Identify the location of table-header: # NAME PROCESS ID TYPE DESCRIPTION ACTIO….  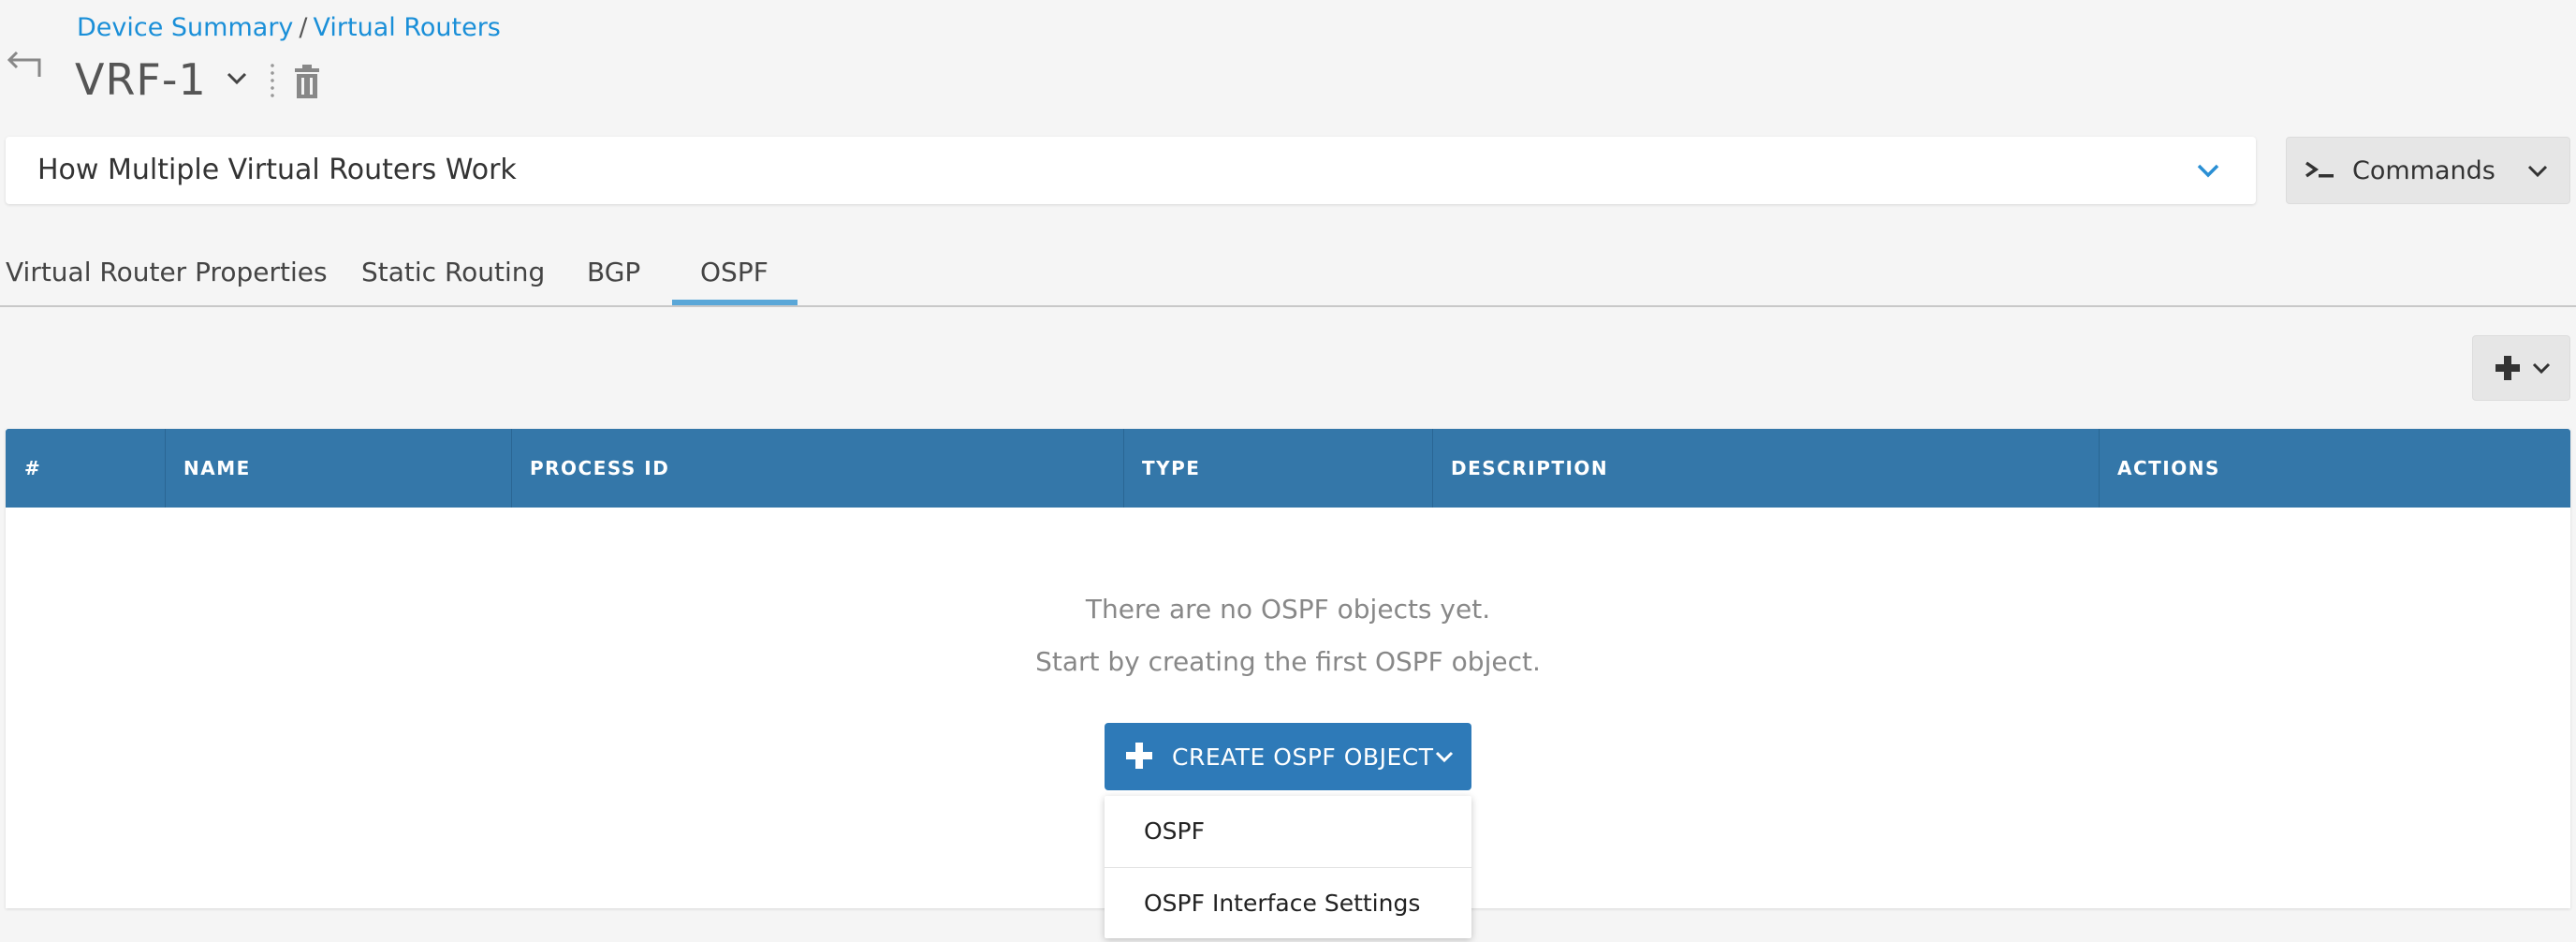
(1288, 468).